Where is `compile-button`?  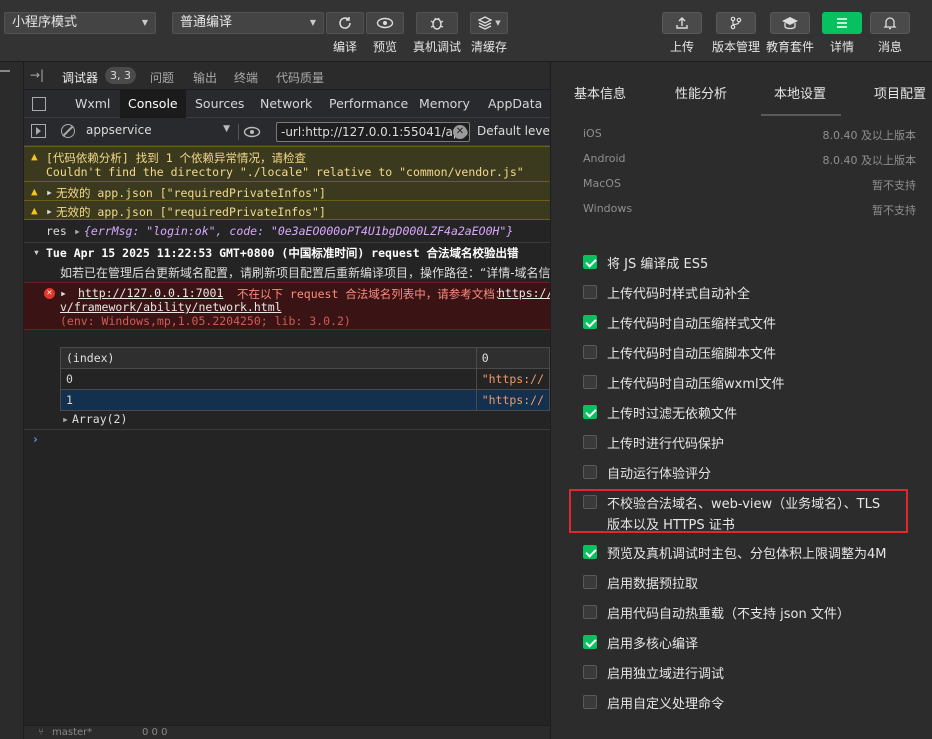
compile-button is located at coordinates (345, 23).